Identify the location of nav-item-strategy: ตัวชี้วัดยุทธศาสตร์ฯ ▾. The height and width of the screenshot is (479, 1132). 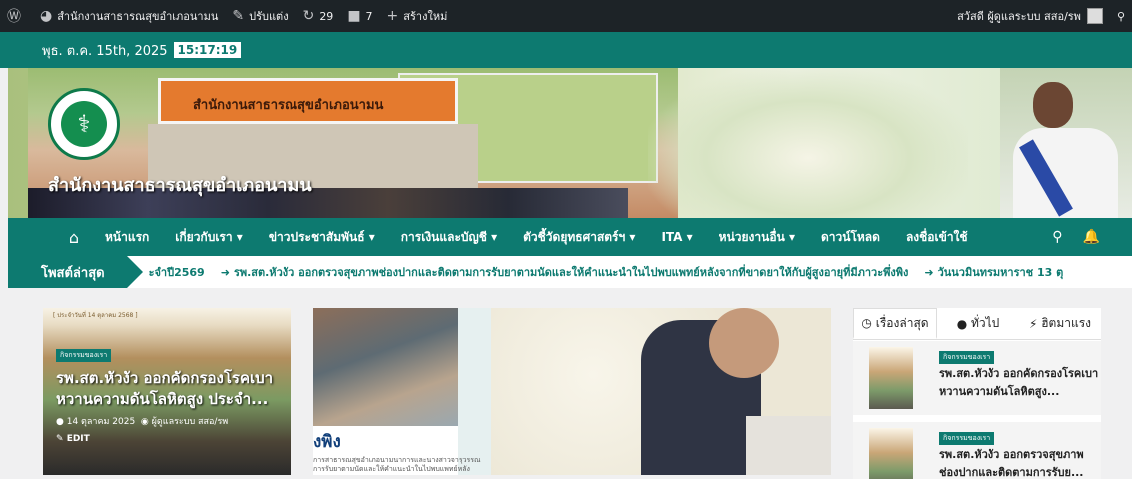
(579, 237).